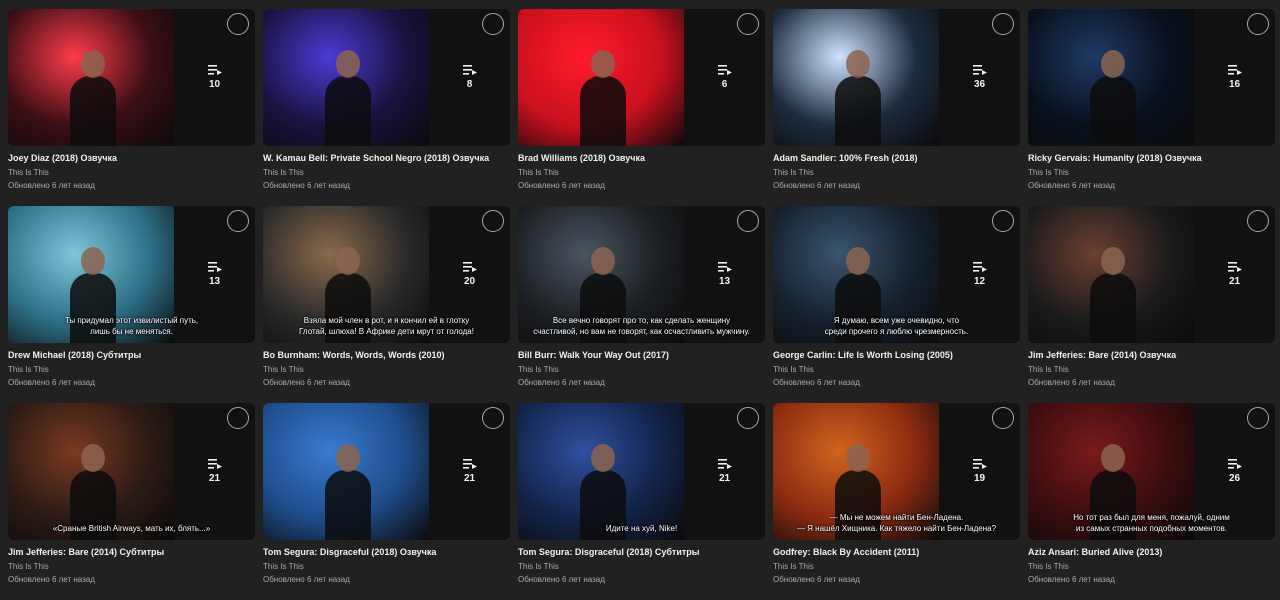 The image size is (1280, 600). I want to click on playlist-title: Jim Jefferies: Bare (2014) Озвучка, so click(1151, 355).